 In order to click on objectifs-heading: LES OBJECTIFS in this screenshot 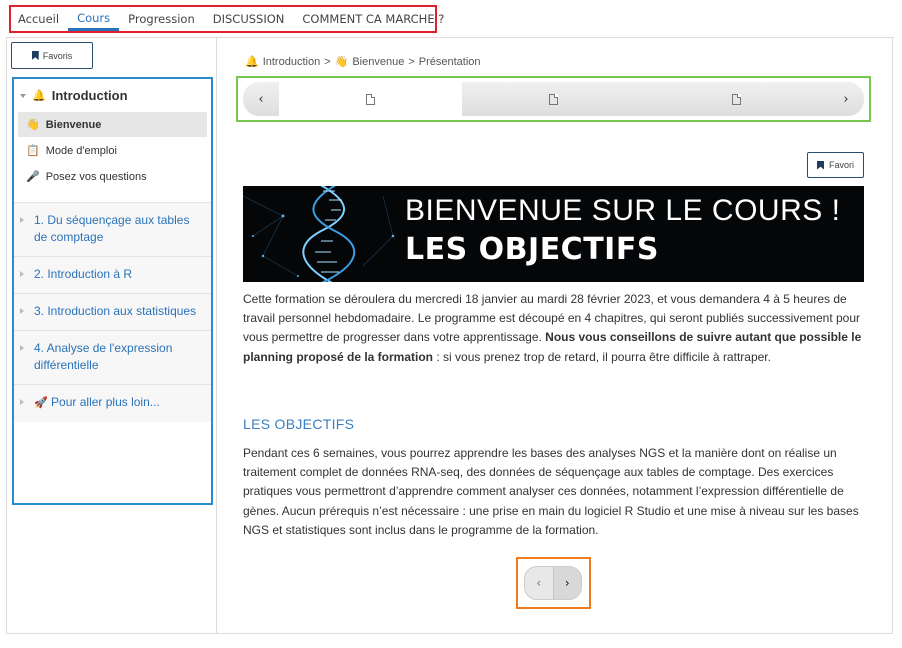, I will do `click(299, 424)`.